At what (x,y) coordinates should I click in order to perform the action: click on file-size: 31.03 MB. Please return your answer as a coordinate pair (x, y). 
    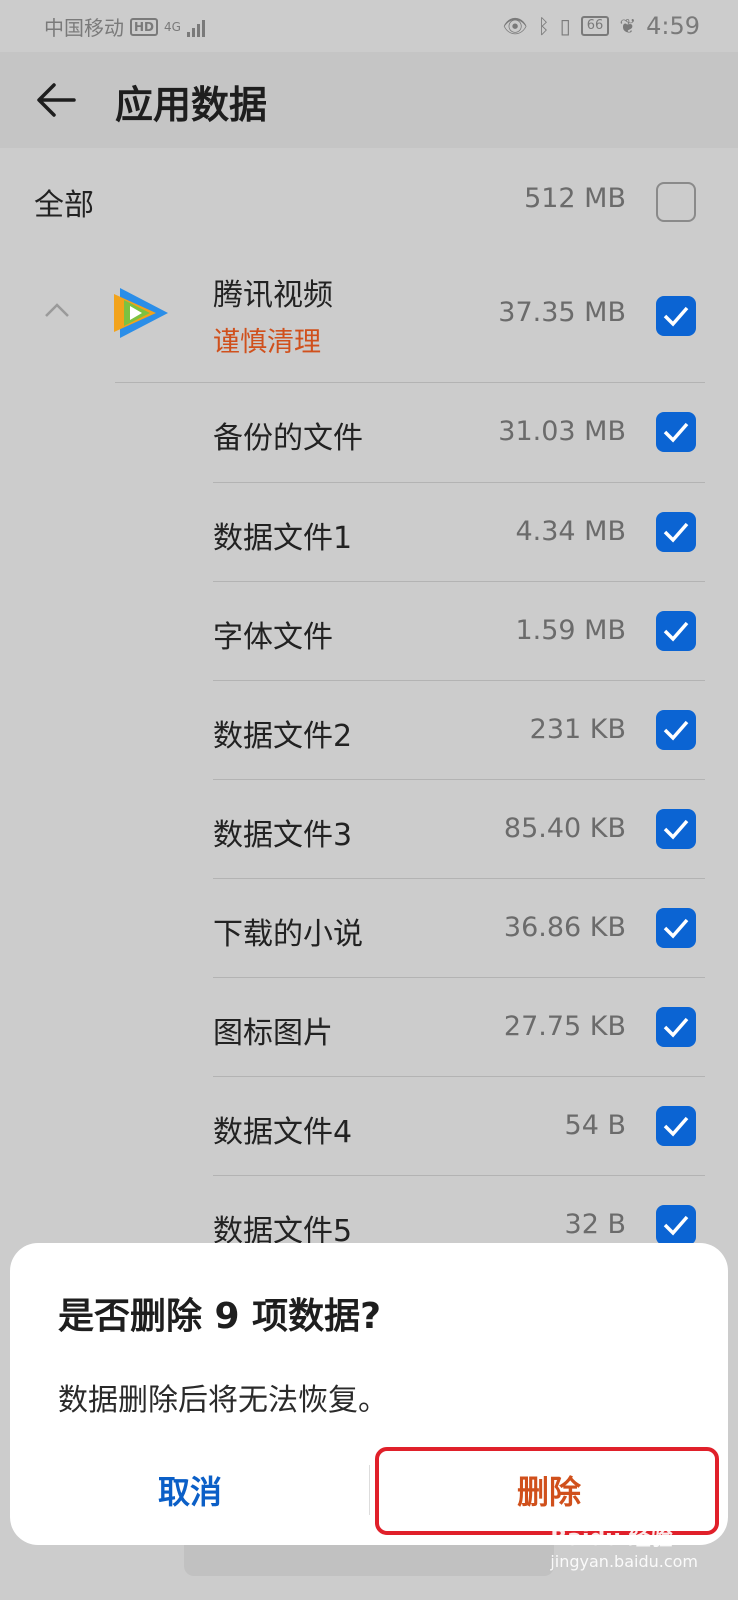
    Looking at the image, I should click on (562, 431).